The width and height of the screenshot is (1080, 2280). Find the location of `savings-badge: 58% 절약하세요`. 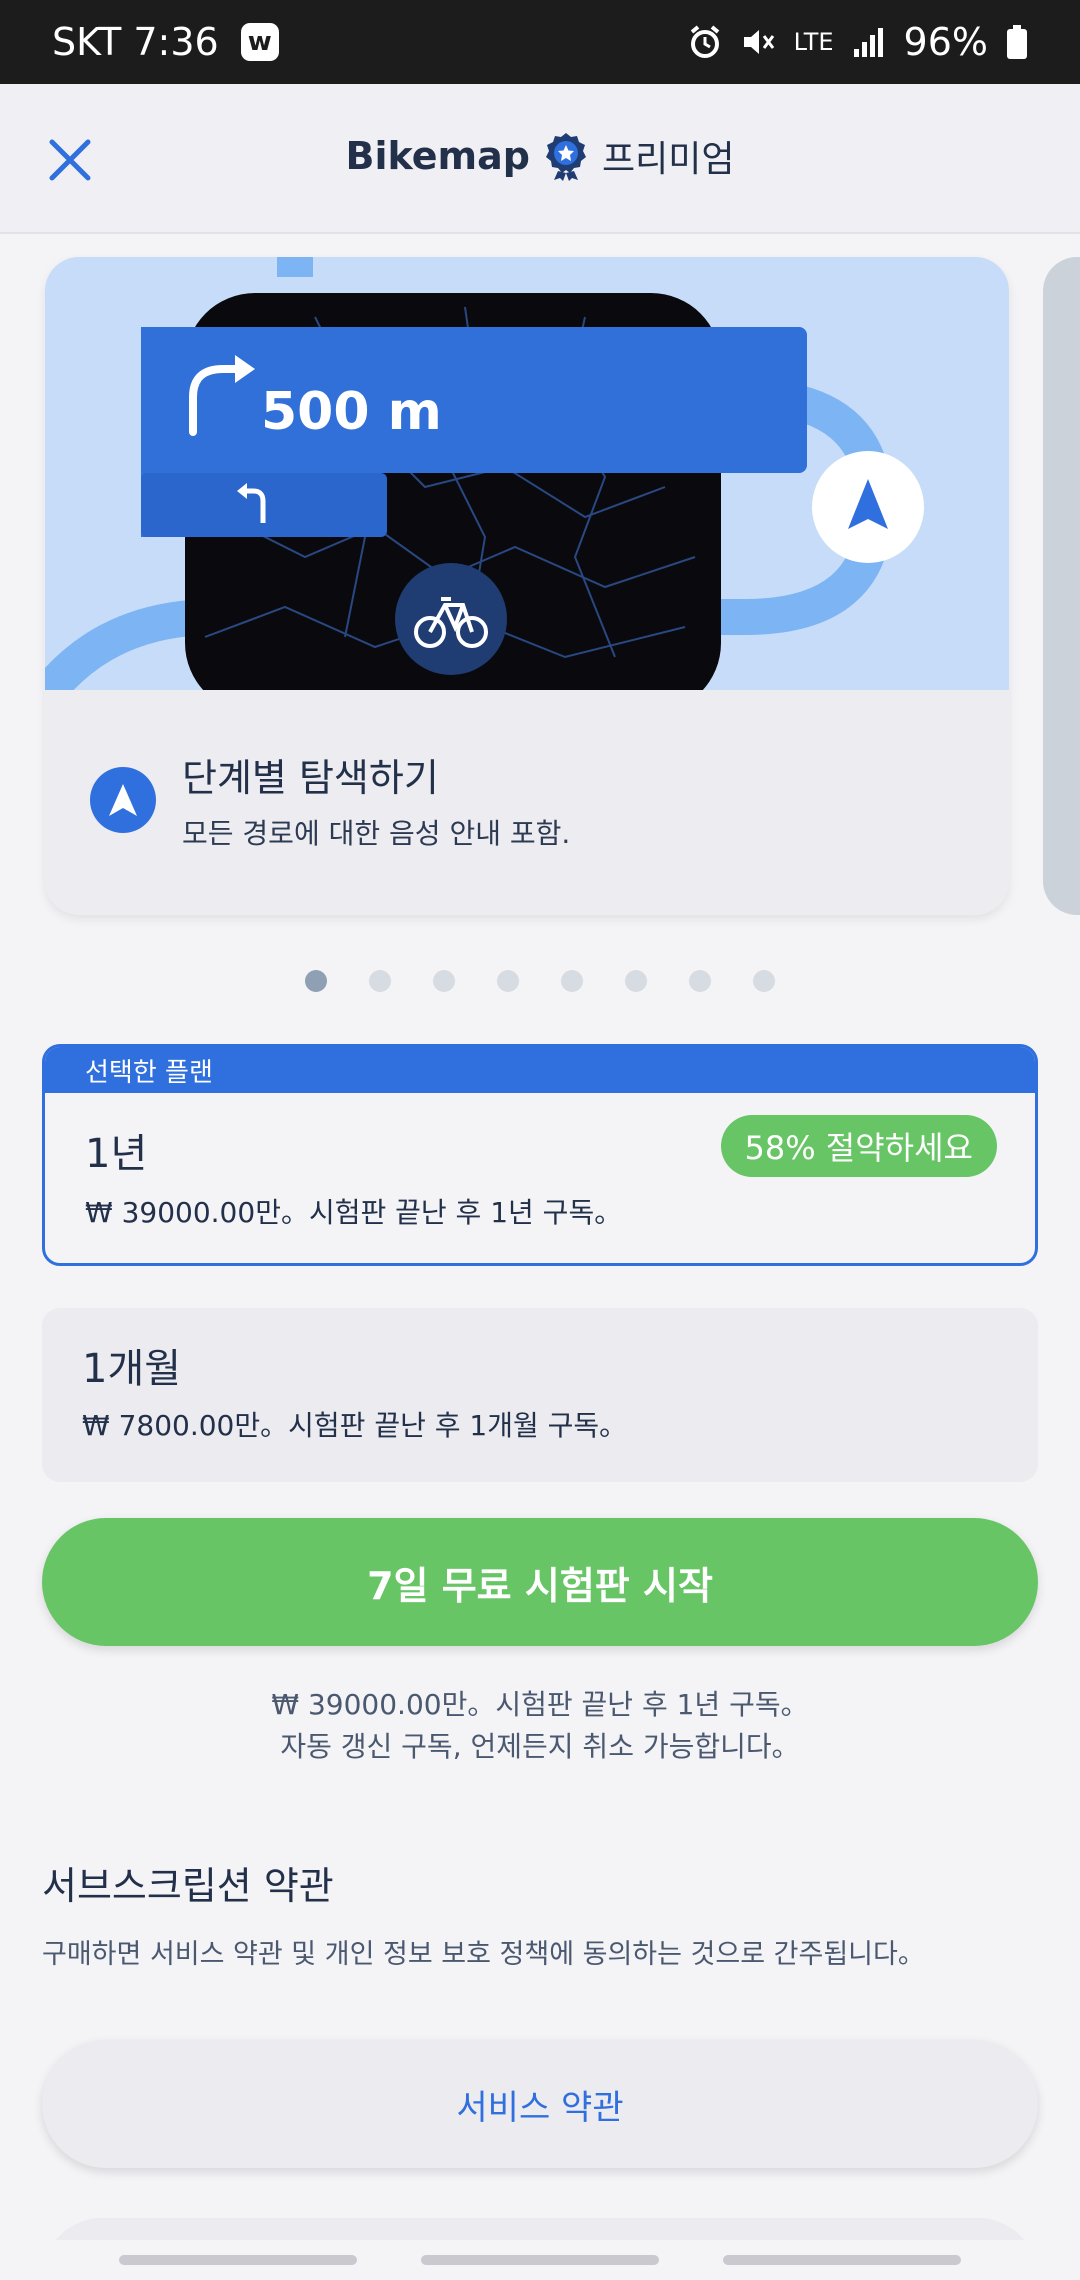

savings-badge: 58% 절약하세요 is located at coordinates (858, 1146).